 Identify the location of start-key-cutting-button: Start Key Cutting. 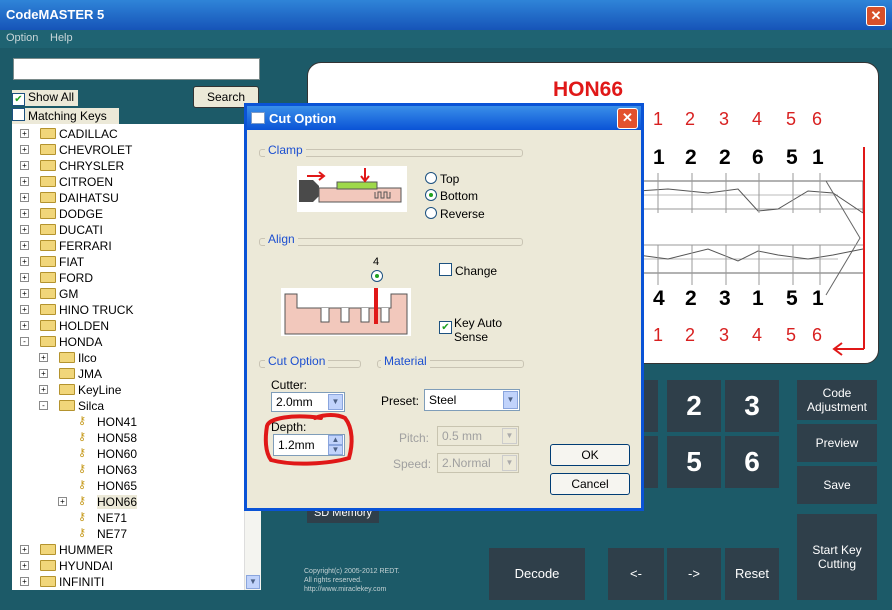
(837, 557).